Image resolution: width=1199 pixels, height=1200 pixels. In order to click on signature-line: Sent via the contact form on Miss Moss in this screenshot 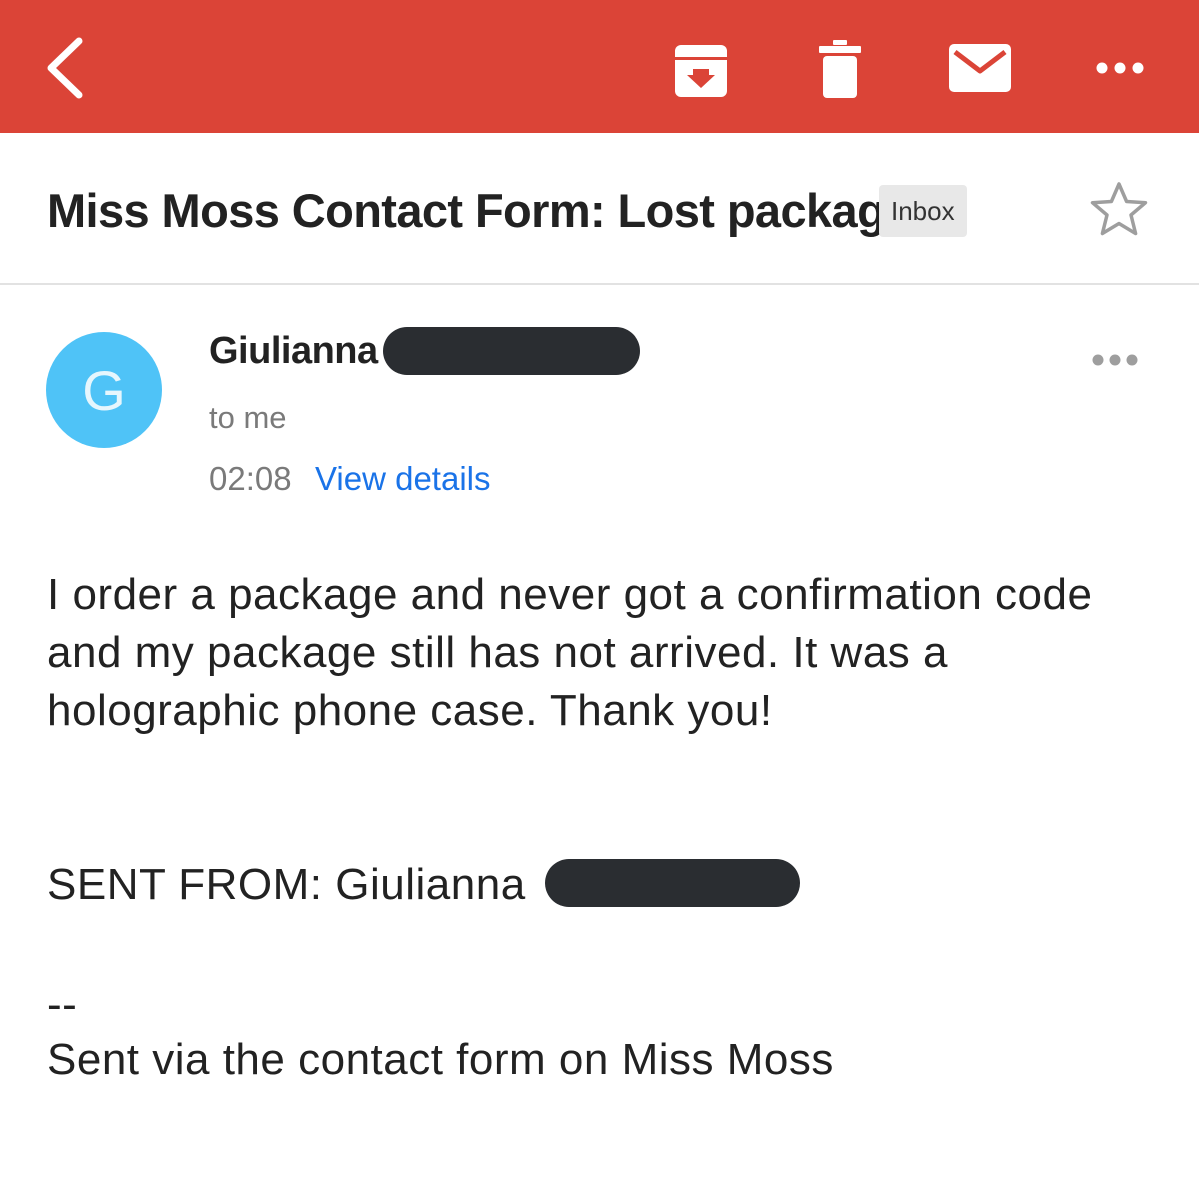, I will do `click(440, 1059)`.